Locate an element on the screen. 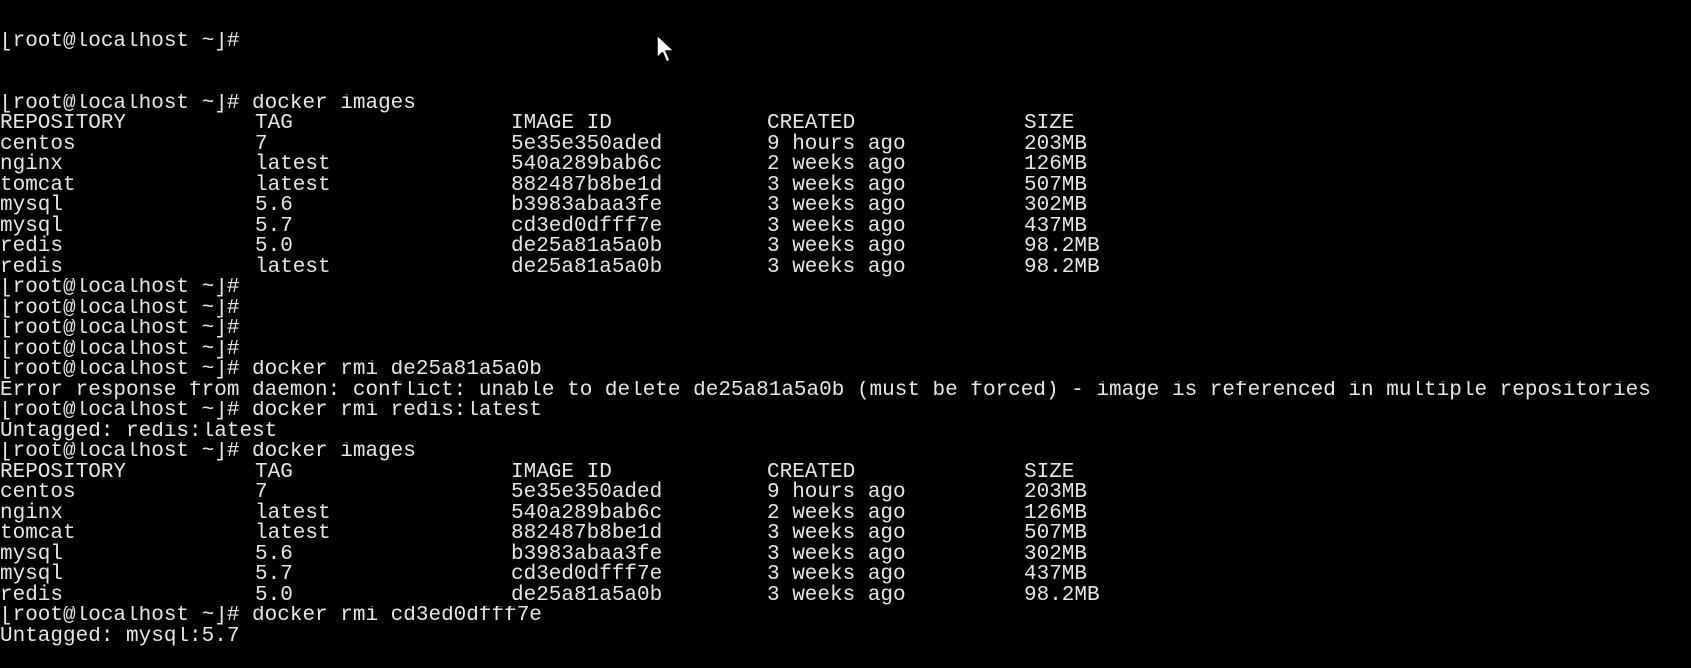 This screenshot has width=1691, height=668. table-row: redis 5.0 de25a81a5a0b 3 weeks ago 98.2MB is located at coordinates (845, 246).